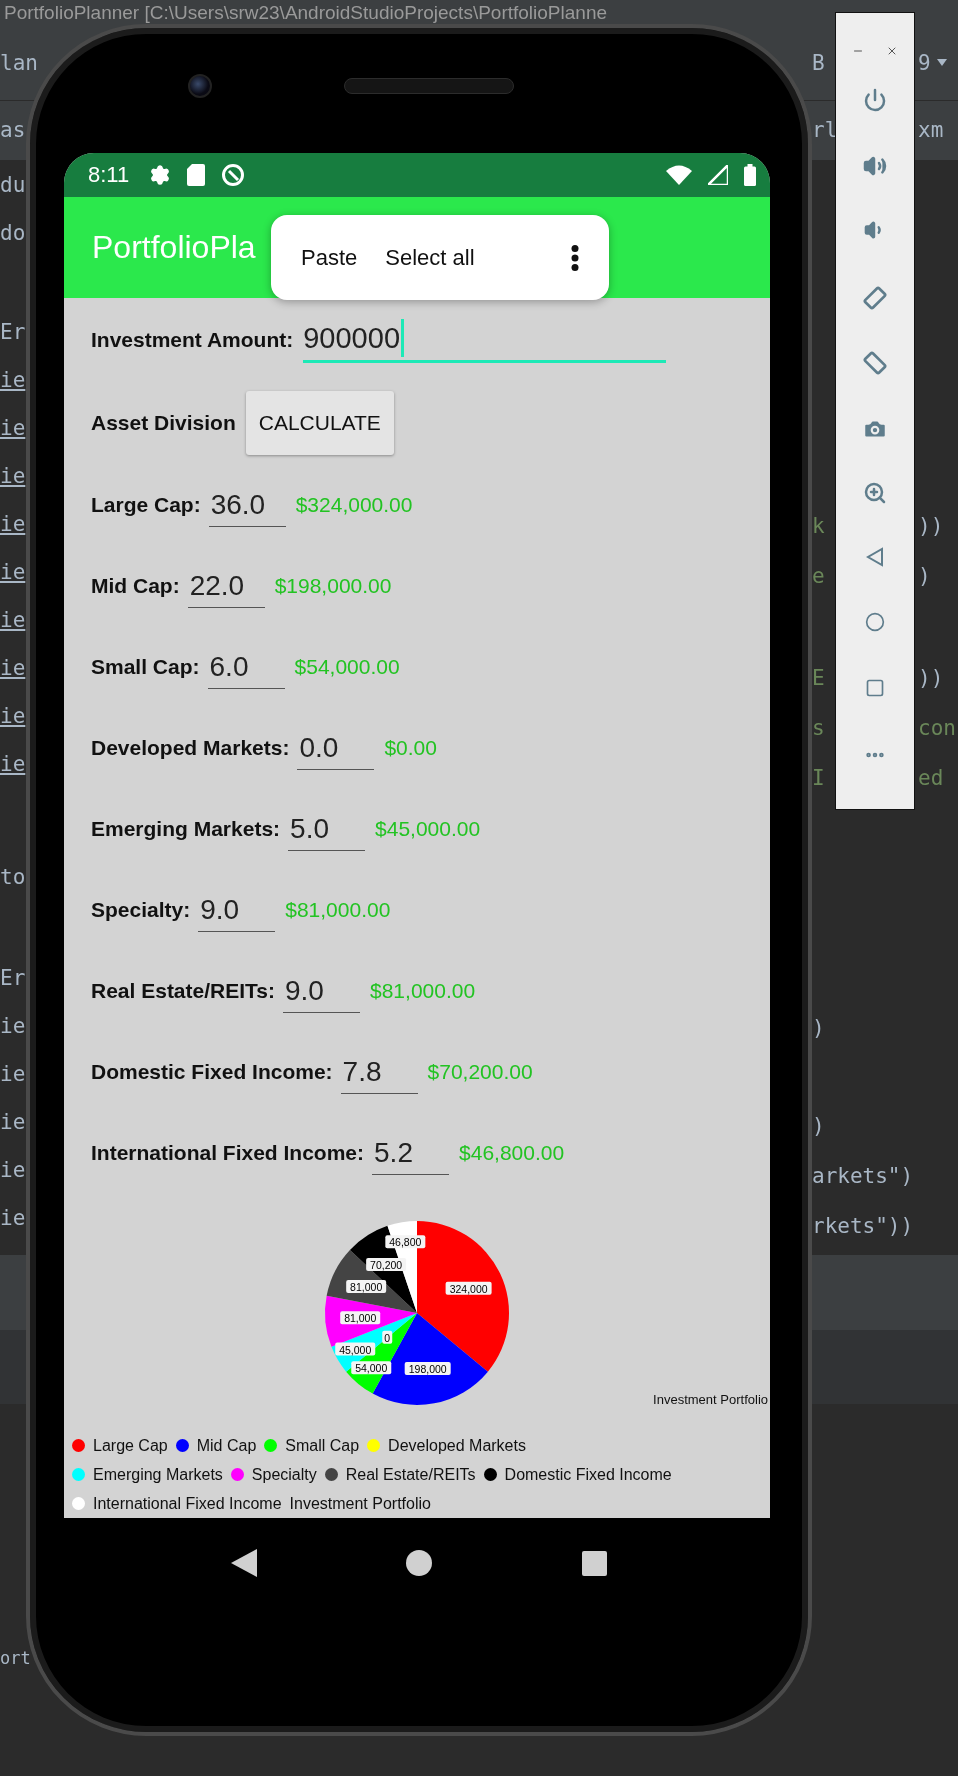 Image resolution: width=958 pixels, height=1776 pixels. I want to click on section-label: Asset Division, so click(163, 423).